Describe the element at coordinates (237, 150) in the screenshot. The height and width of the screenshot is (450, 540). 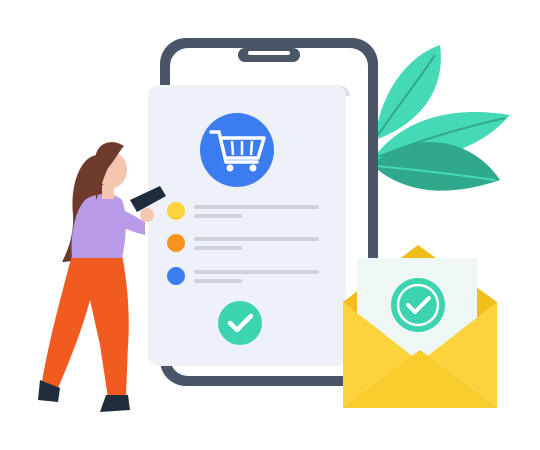
I see `cart-badge` at that location.